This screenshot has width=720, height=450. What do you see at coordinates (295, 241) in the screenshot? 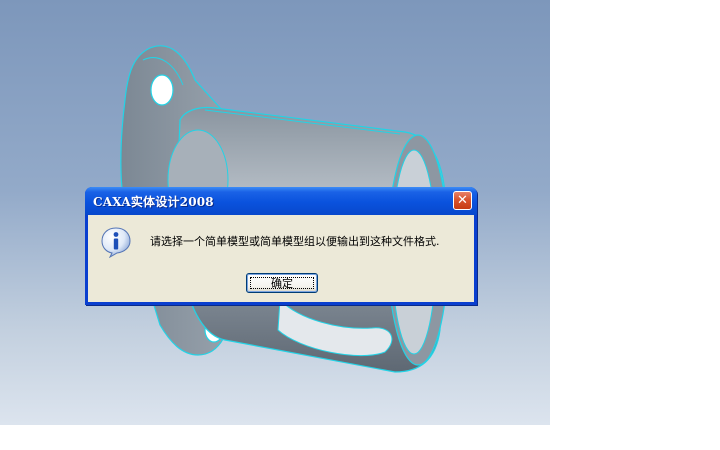
I see `dialog-message: 请选择一个简单模型或简单模型组以便输出到这种文件格式.` at bounding box center [295, 241].